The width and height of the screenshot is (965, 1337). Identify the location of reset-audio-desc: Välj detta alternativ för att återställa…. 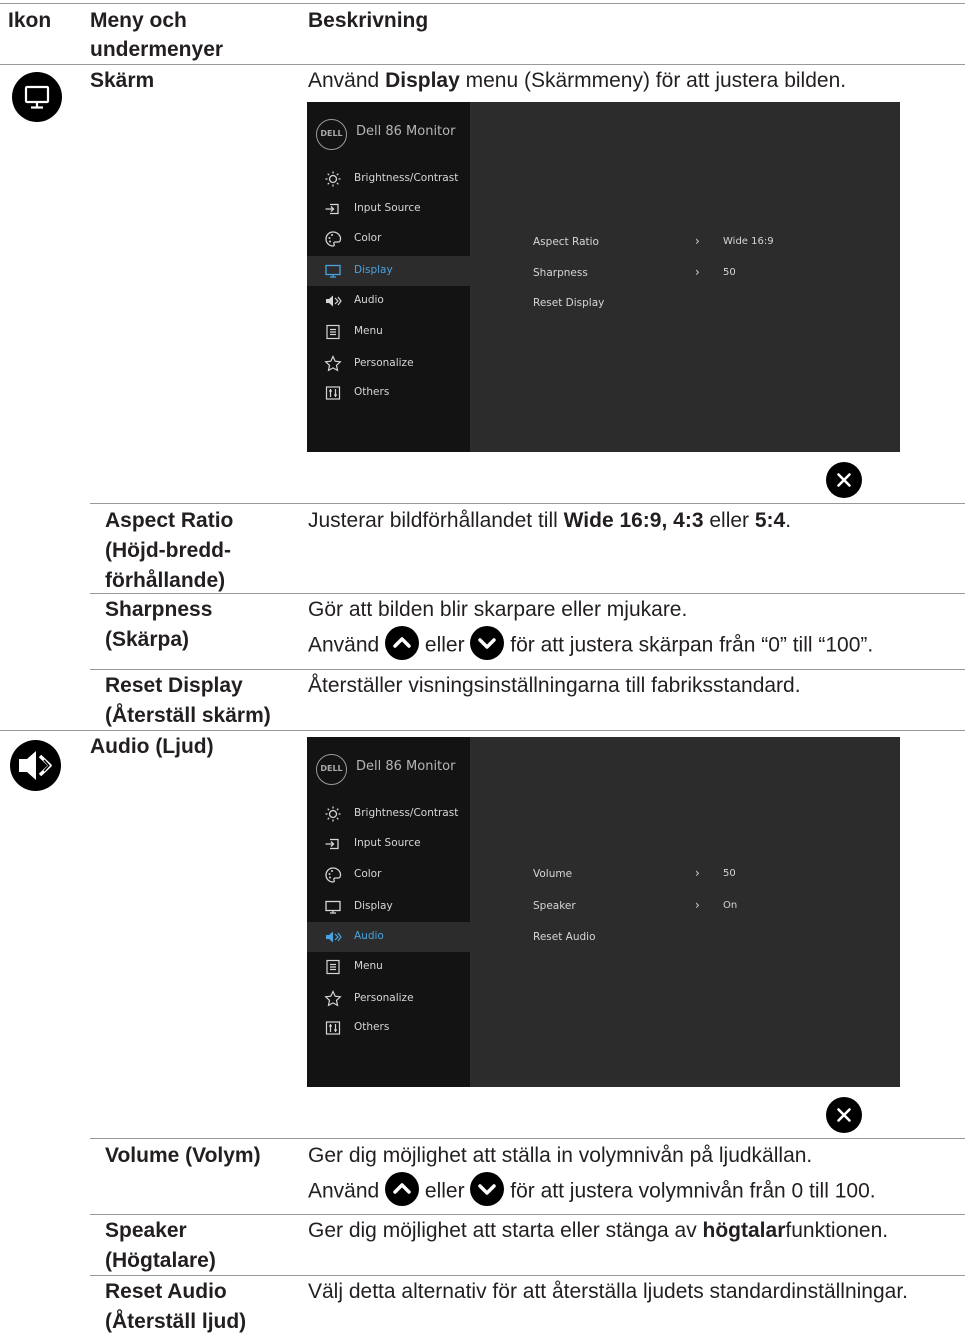
(608, 1291).